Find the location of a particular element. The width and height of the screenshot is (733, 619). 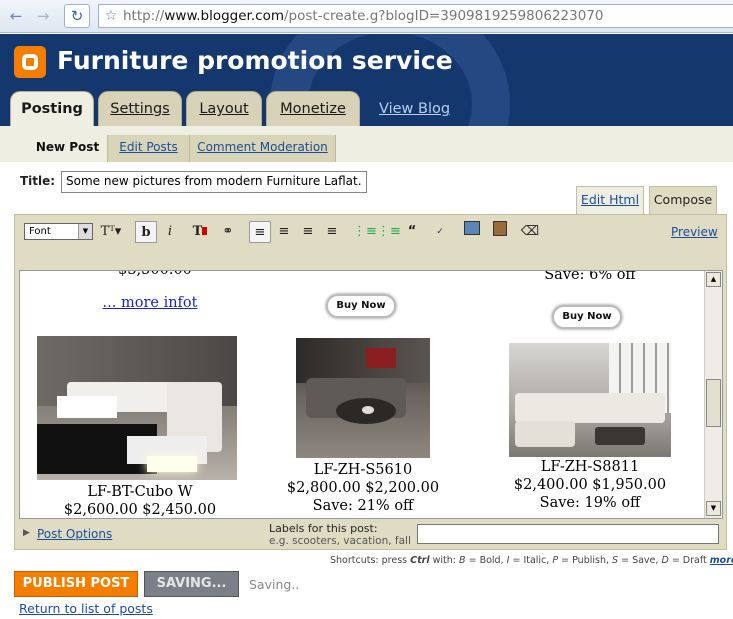

subtab-comment-moderation: Comment Moderation is located at coordinates (263, 148).